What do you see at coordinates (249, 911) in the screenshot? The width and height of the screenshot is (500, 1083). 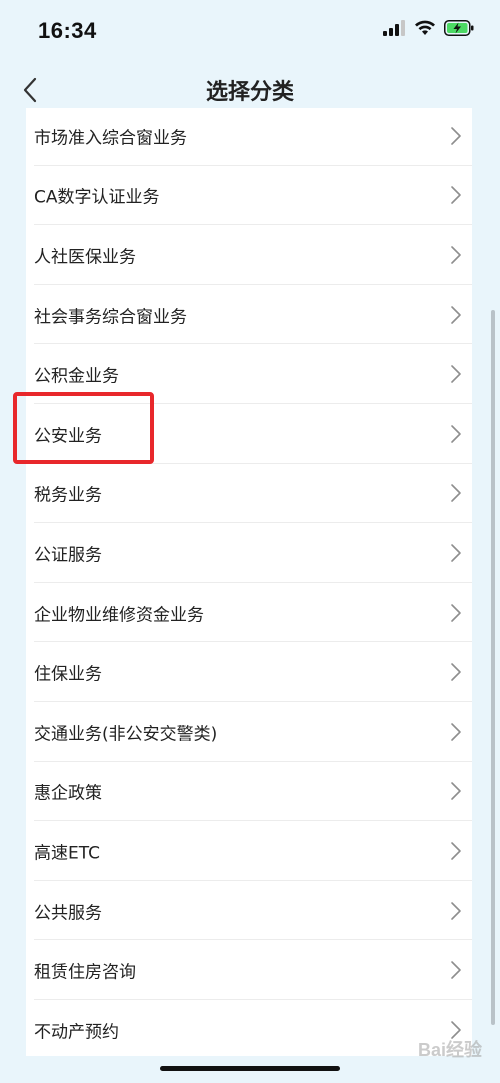 I see `list-item: 公共服务` at bounding box center [249, 911].